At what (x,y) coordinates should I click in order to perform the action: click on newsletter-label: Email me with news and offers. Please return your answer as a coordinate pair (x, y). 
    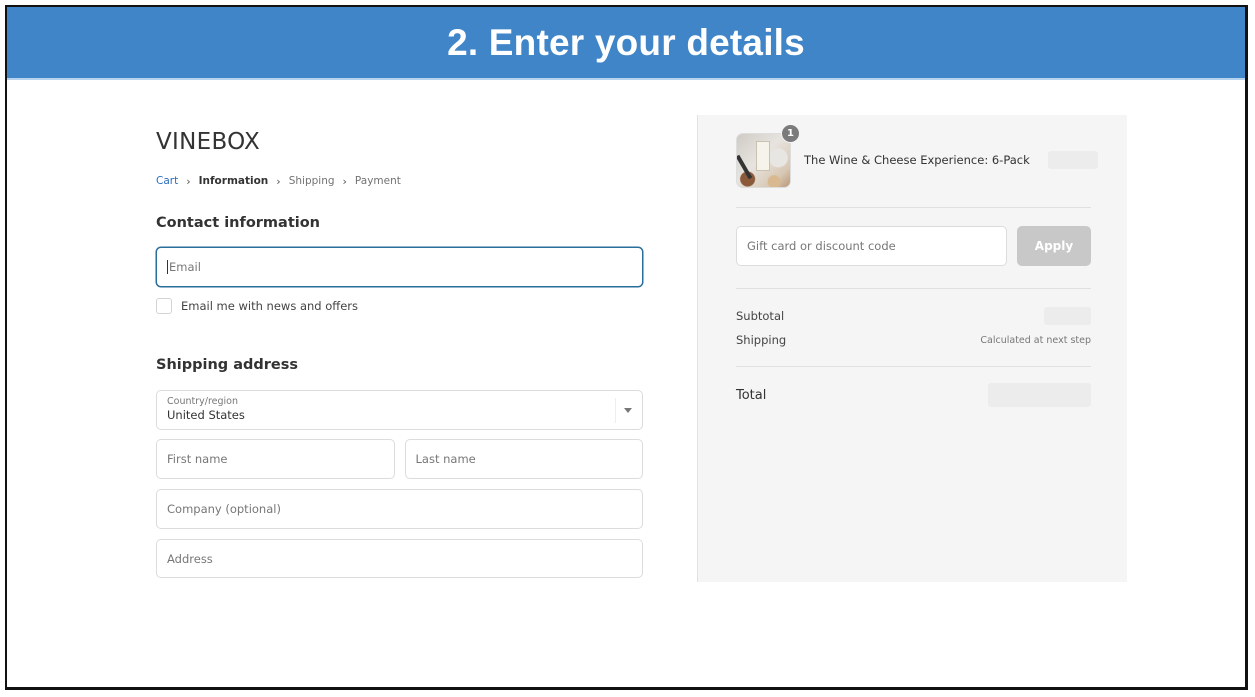
    Looking at the image, I should click on (269, 306).